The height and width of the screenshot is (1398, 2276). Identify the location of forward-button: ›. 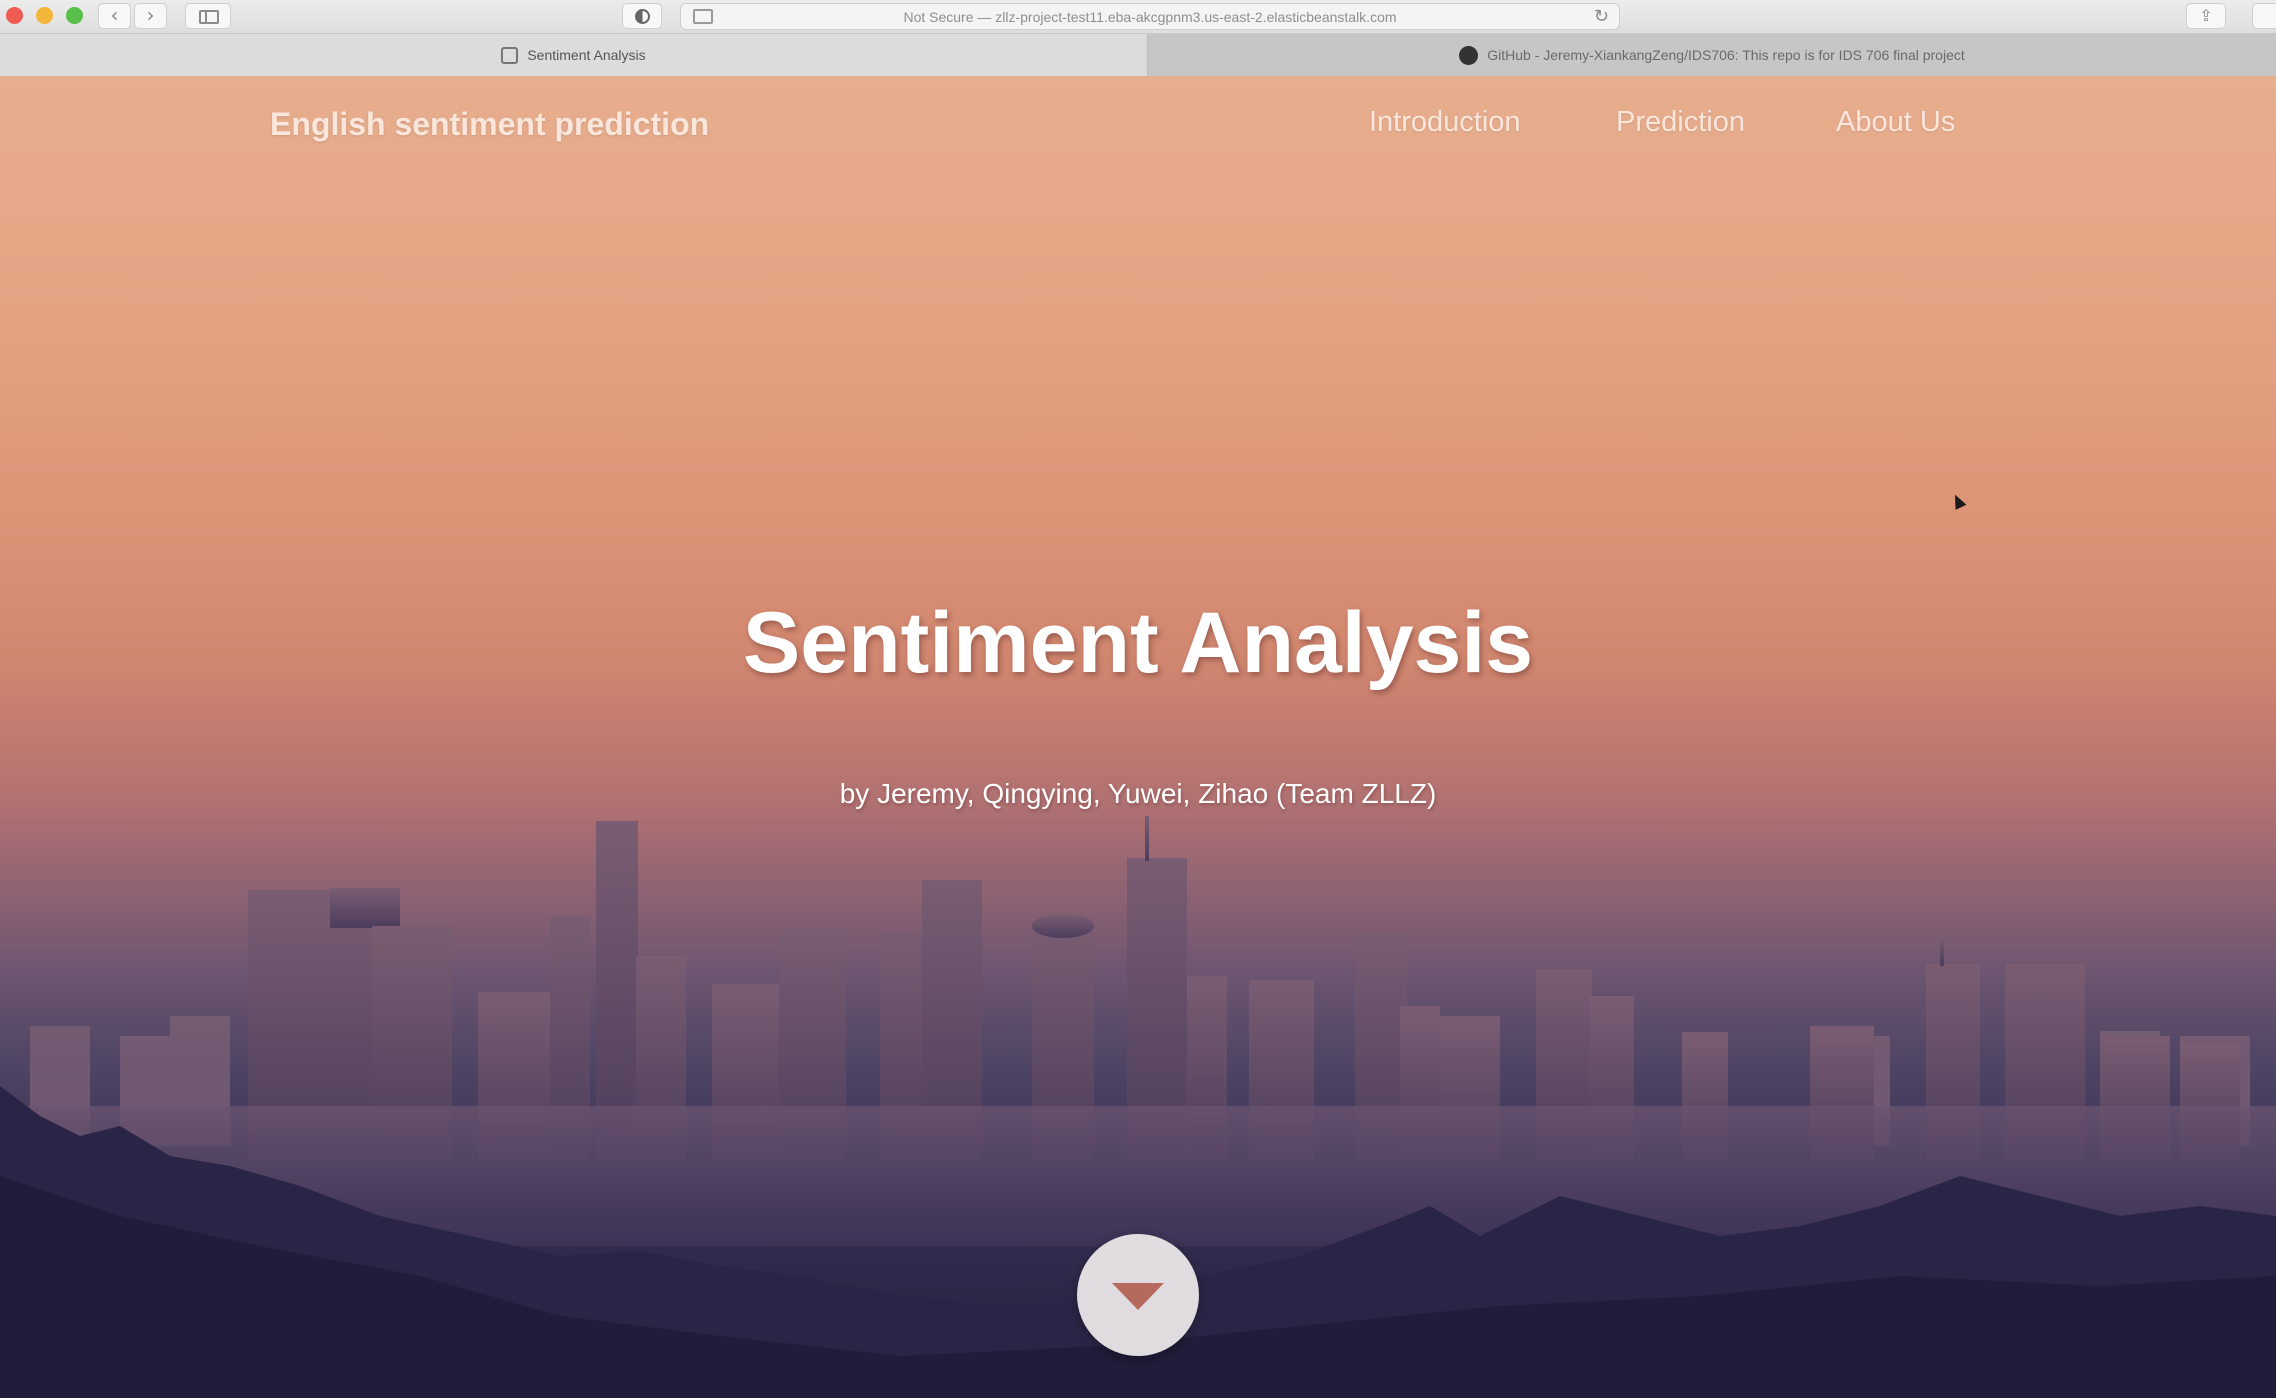
(150, 16).